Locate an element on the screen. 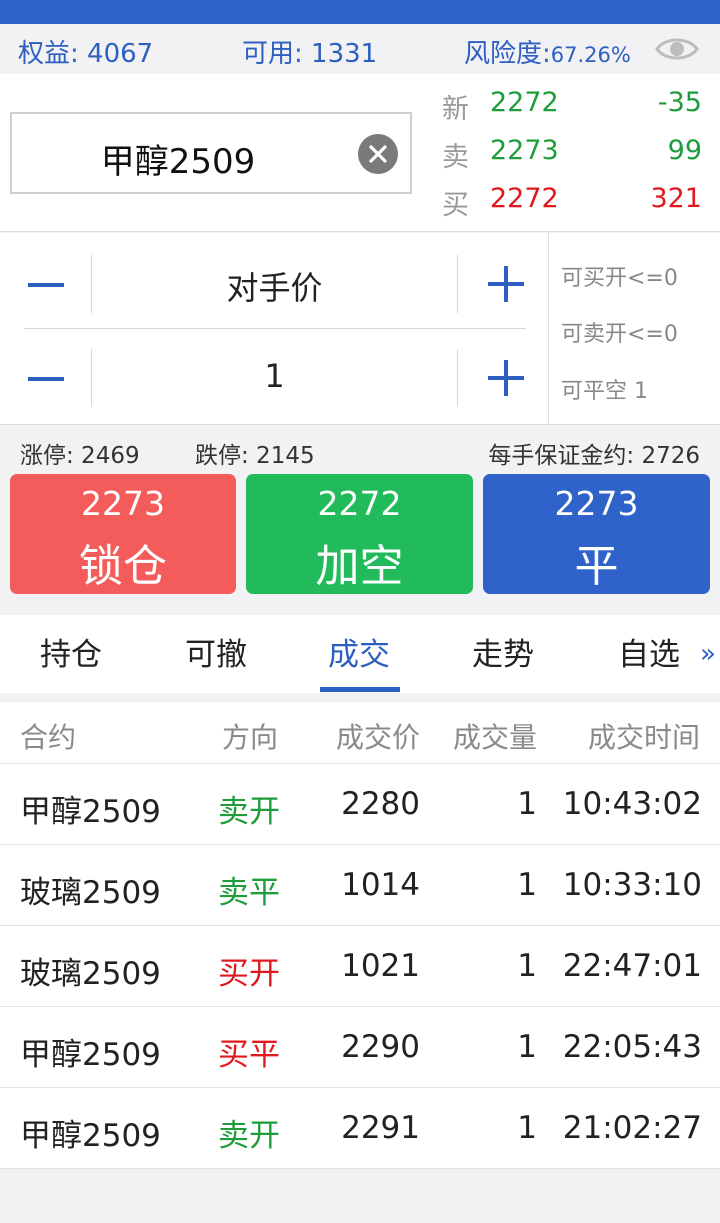 The width and height of the screenshot is (720, 1223). can-close-short: 可平空 1 is located at coordinates (604, 391).